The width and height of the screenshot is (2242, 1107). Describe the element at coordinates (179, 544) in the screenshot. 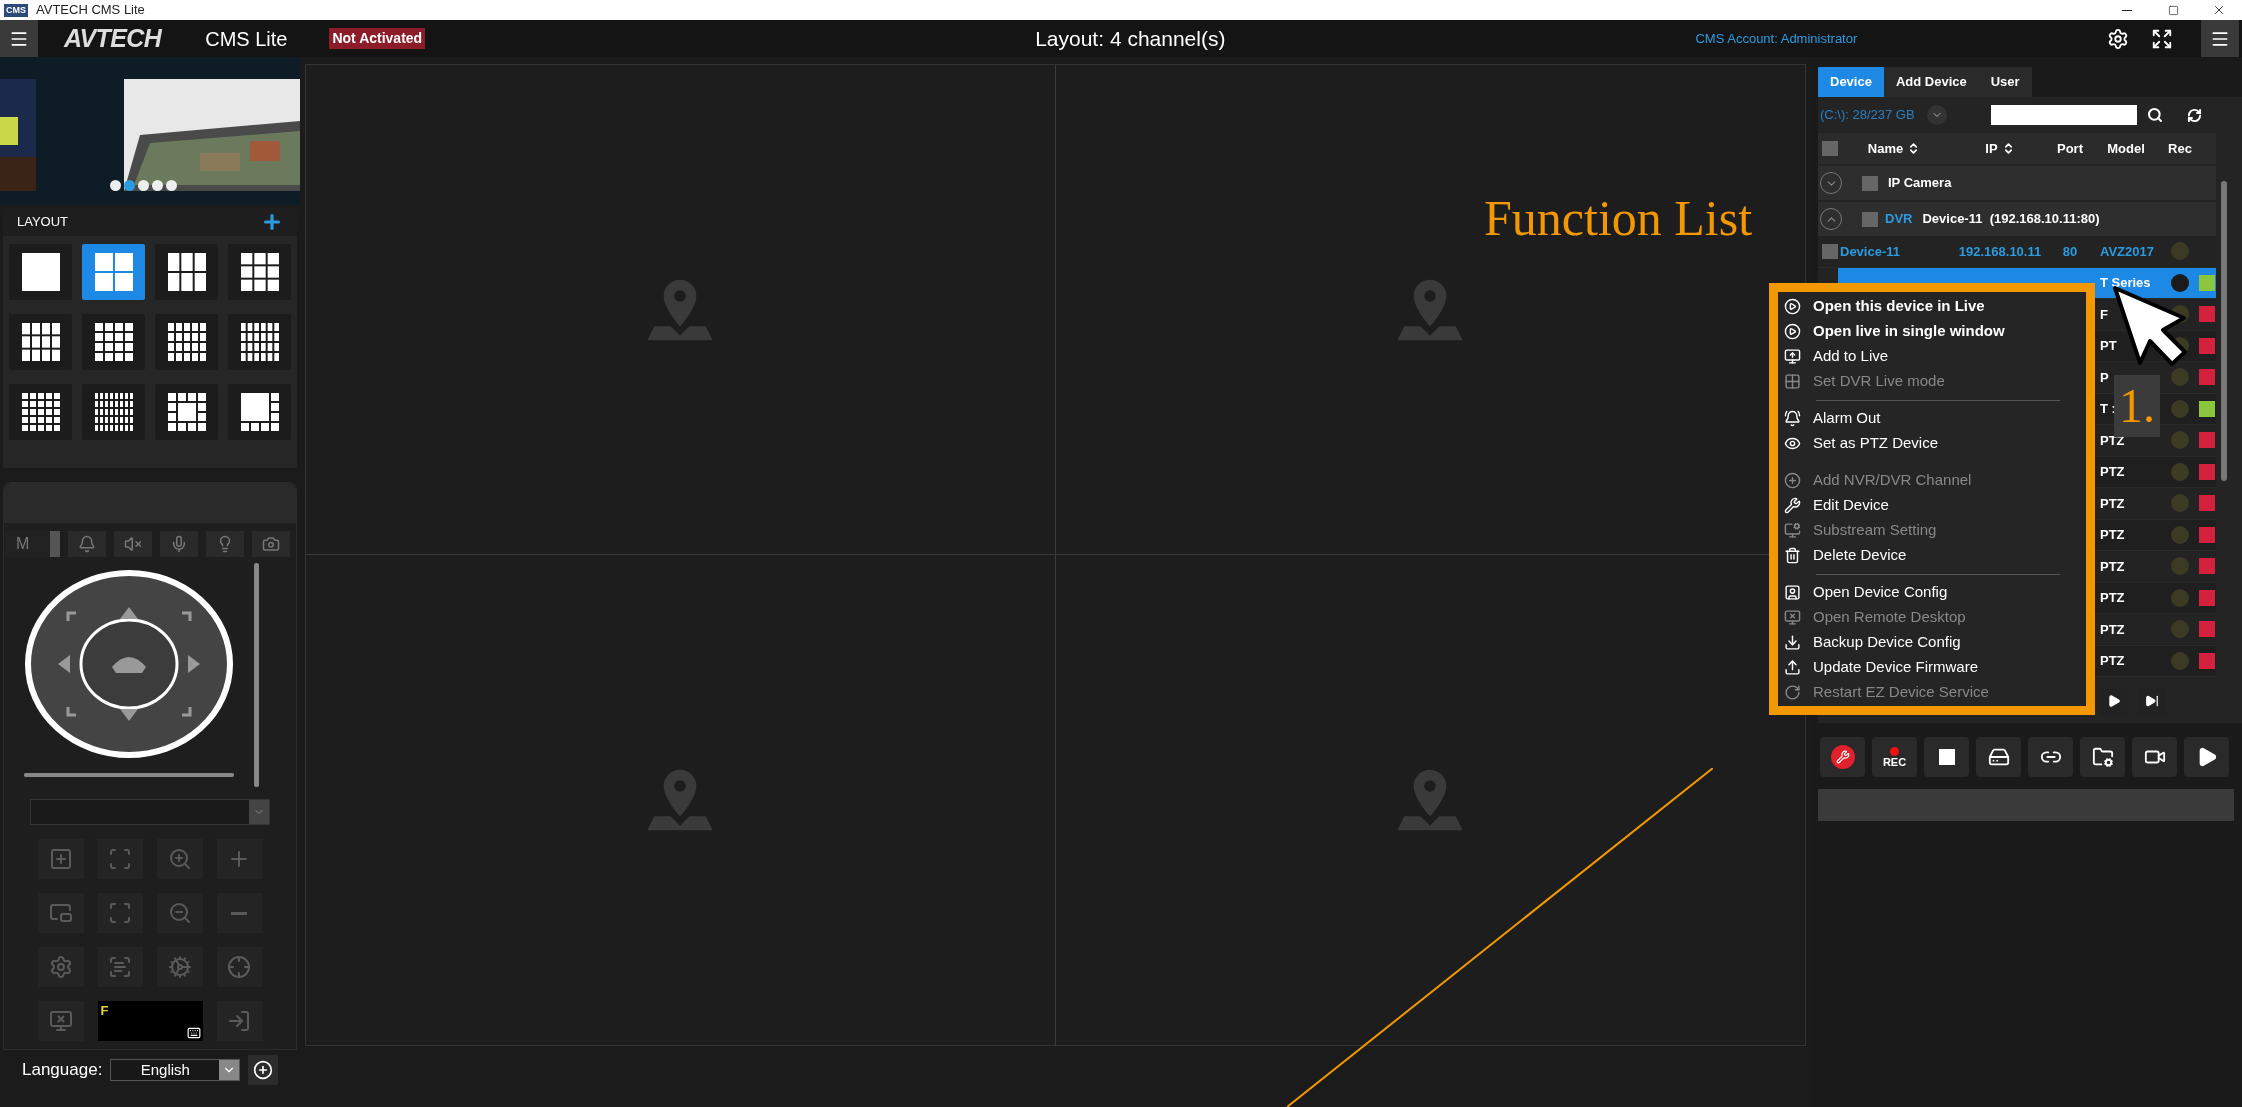

I see `microphone-button` at that location.